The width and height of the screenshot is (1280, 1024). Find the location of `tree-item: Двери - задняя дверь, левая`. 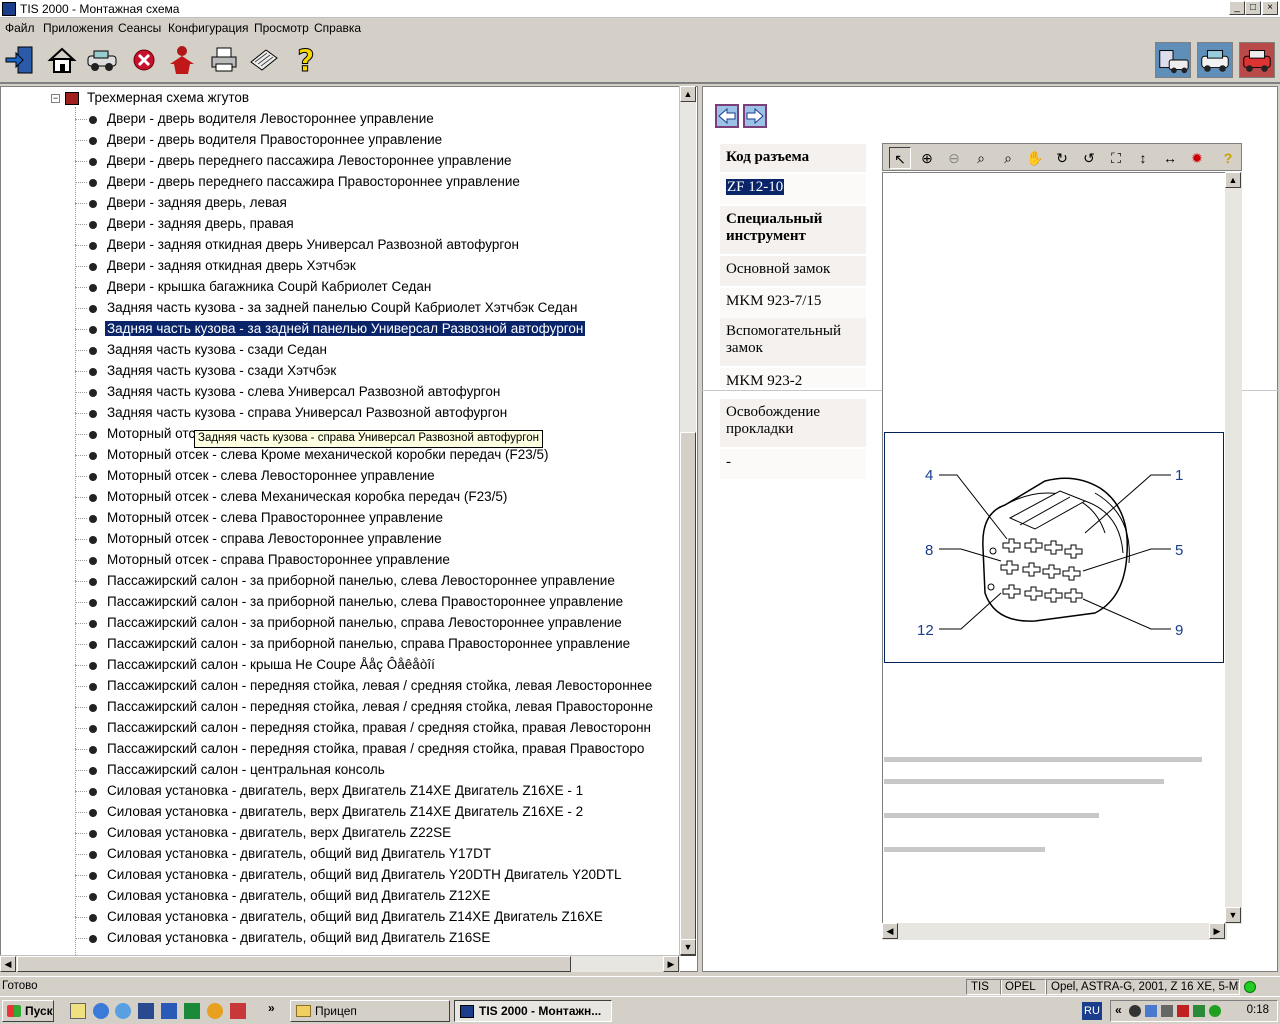

tree-item: Двери - задняя дверь, левая is located at coordinates (341, 204).